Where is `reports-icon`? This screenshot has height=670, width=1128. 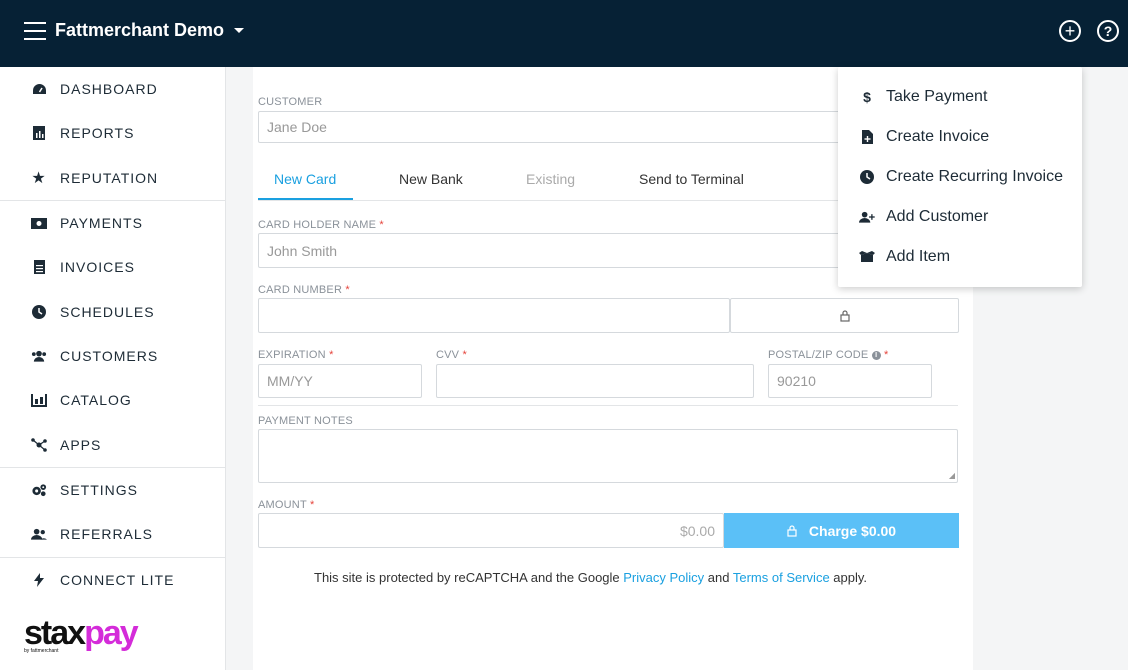 reports-icon is located at coordinates (39, 133).